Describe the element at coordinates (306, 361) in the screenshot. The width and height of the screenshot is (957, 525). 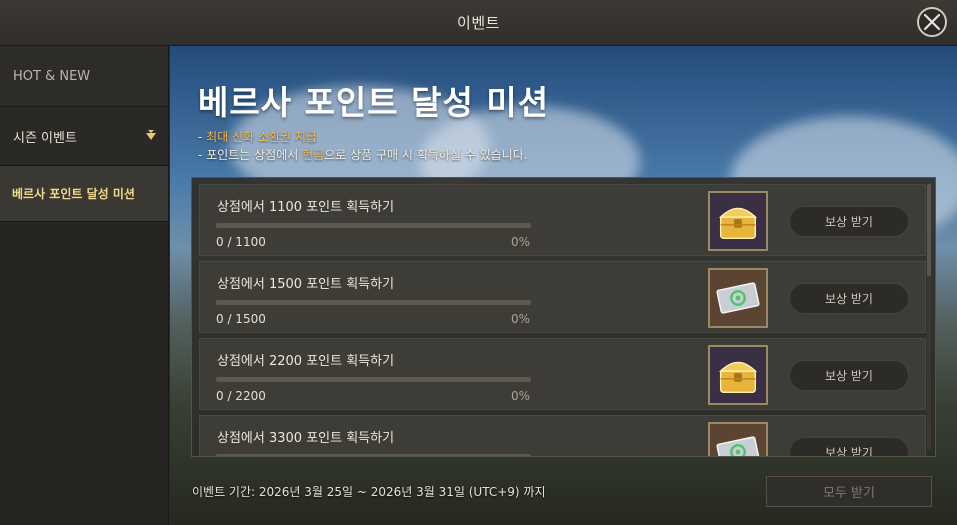
I see `mission-label: 상점에서 2200 포인트 획득하기` at that location.